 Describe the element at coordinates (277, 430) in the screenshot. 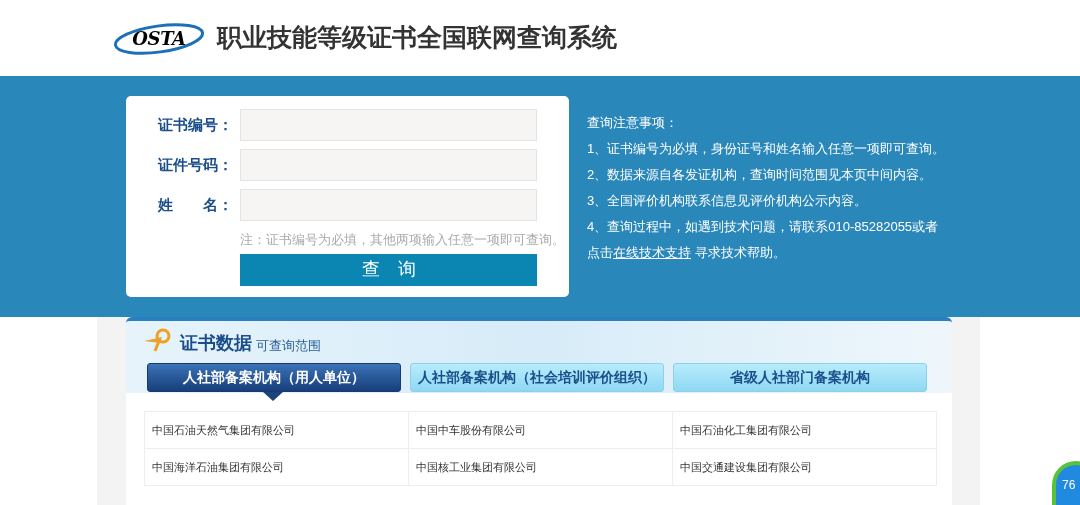

I see `table-cell: 中国石油天然气集团有限公司` at that location.